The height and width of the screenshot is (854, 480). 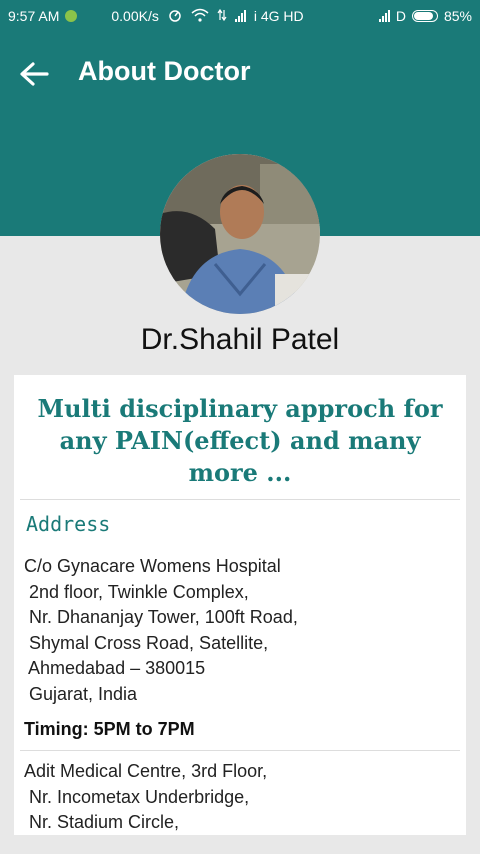 I want to click on address-line: Ahmedabad – 380015, so click(x=115, y=668).